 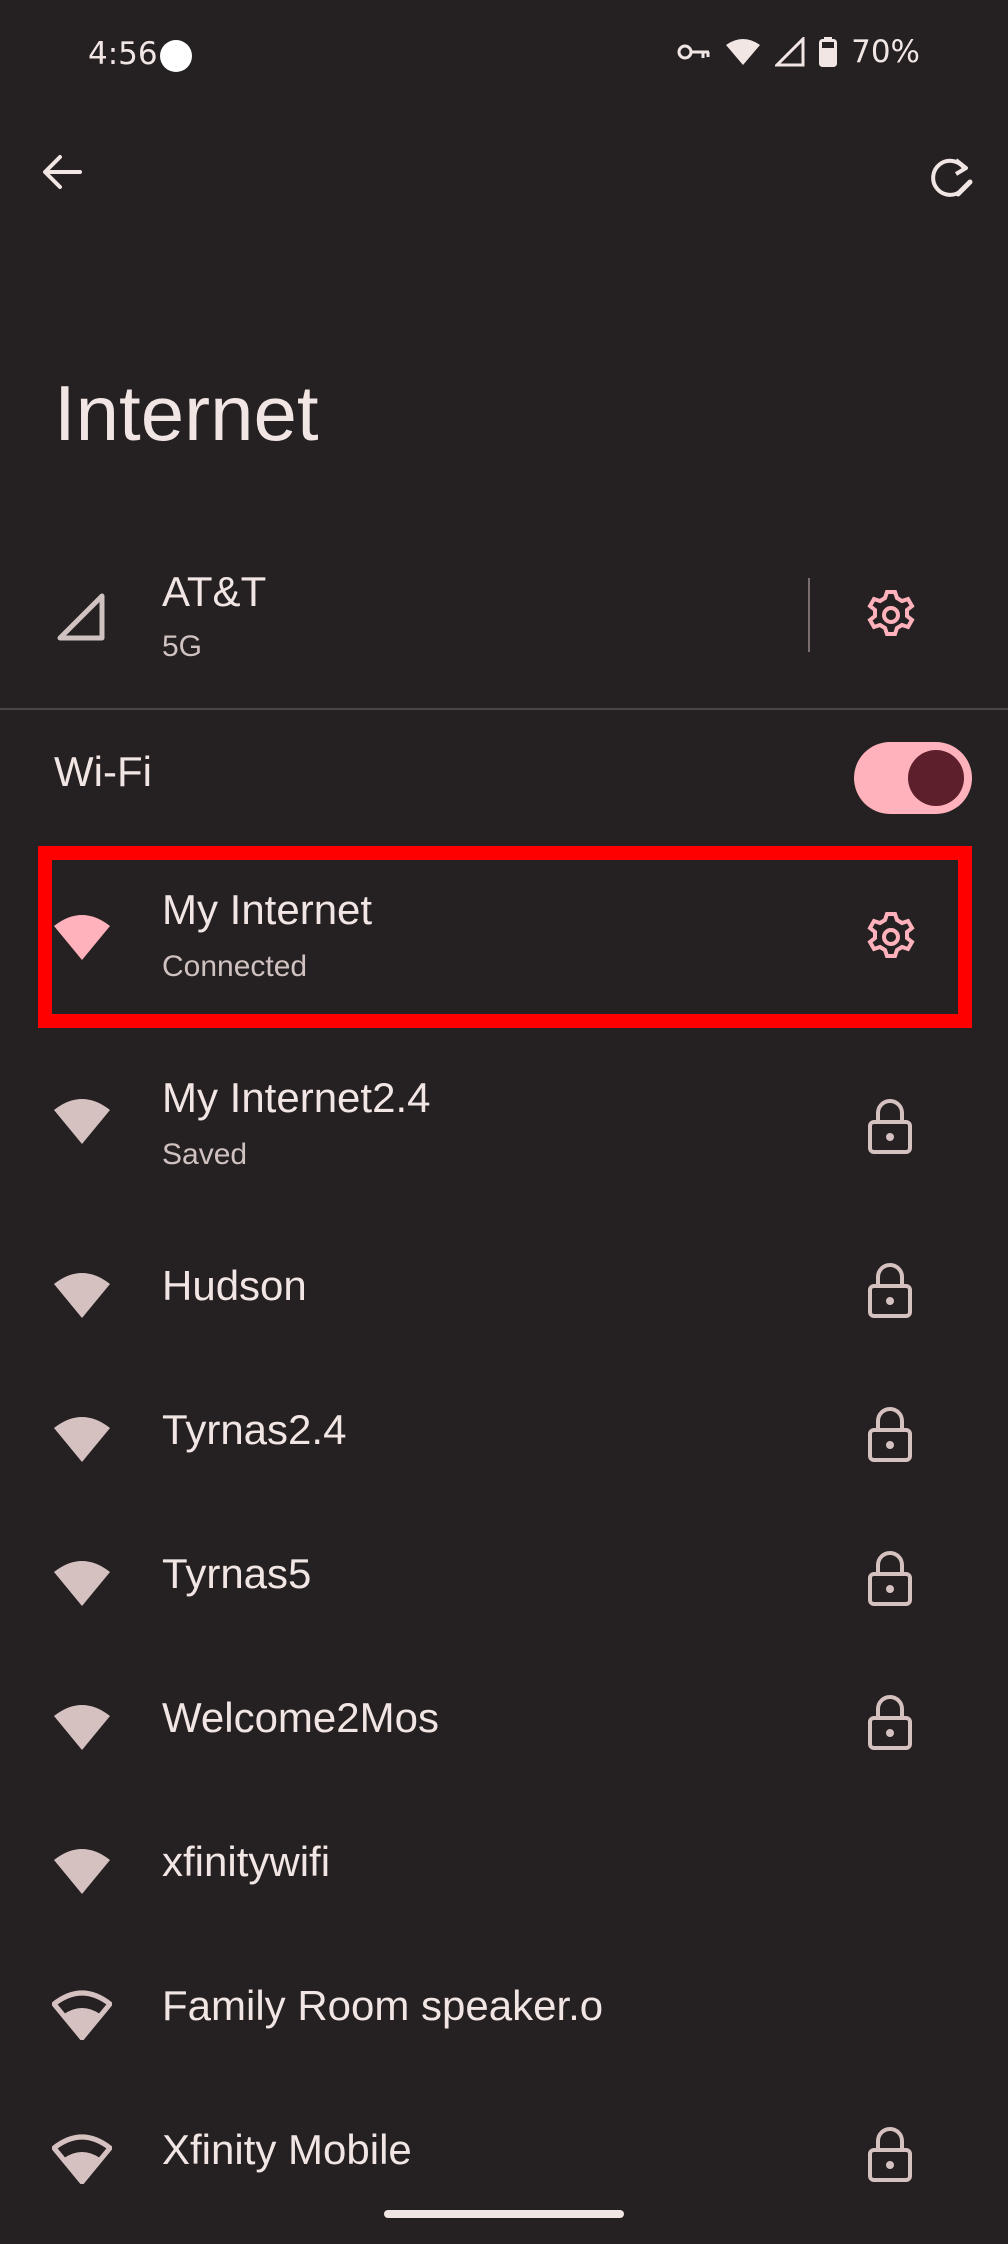 I want to click on arrow-back-icon, so click(x=62, y=172).